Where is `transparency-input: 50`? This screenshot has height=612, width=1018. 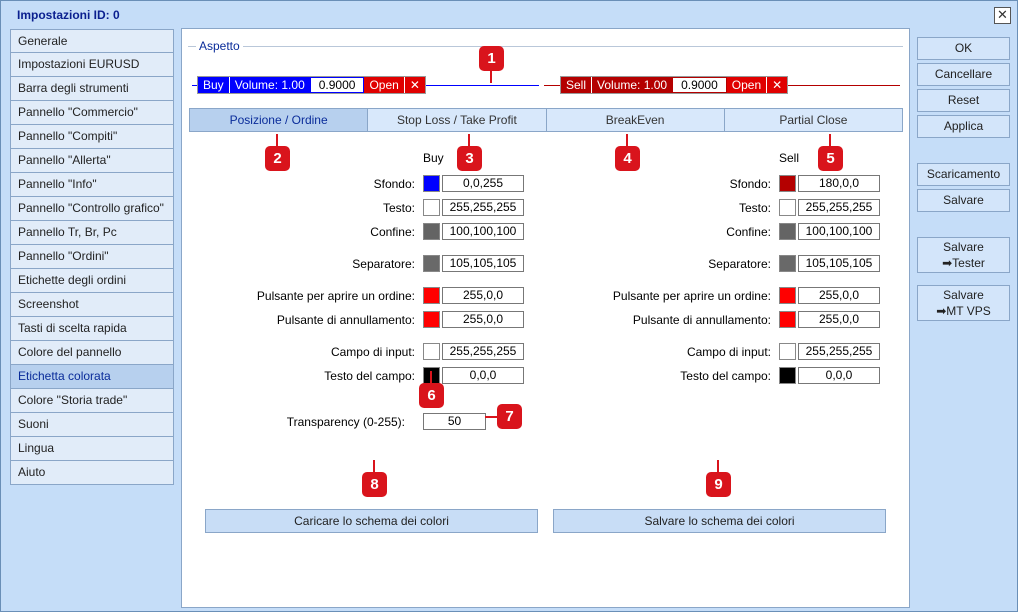 transparency-input: 50 is located at coordinates (454, 421).